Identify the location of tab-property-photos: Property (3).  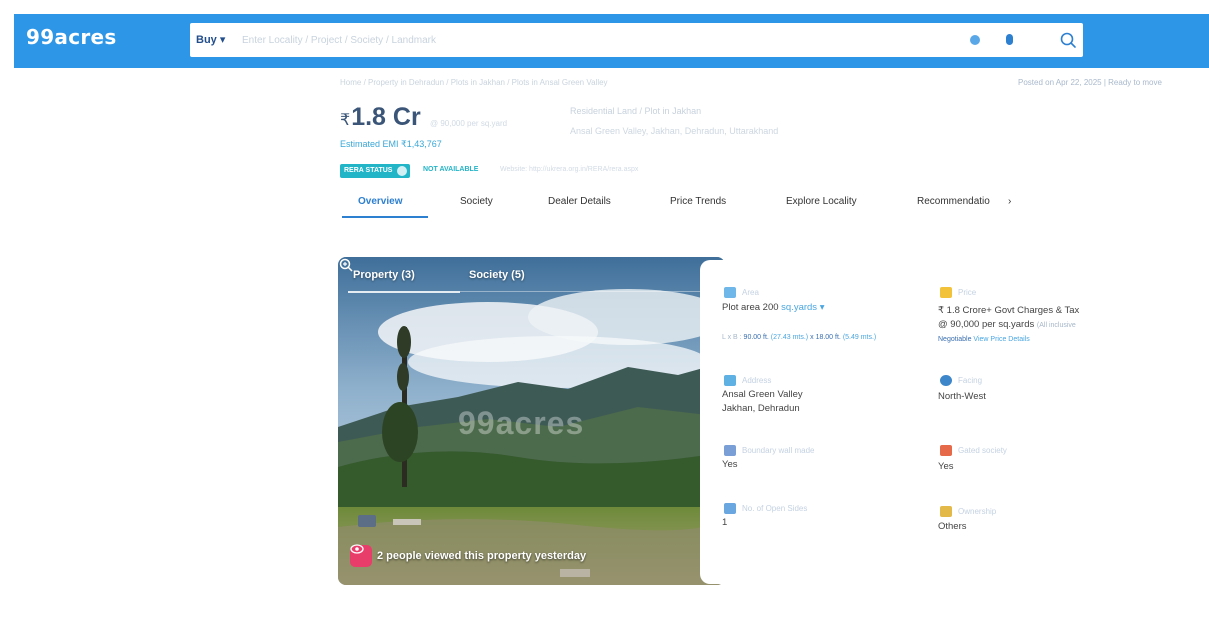
(384, 275).